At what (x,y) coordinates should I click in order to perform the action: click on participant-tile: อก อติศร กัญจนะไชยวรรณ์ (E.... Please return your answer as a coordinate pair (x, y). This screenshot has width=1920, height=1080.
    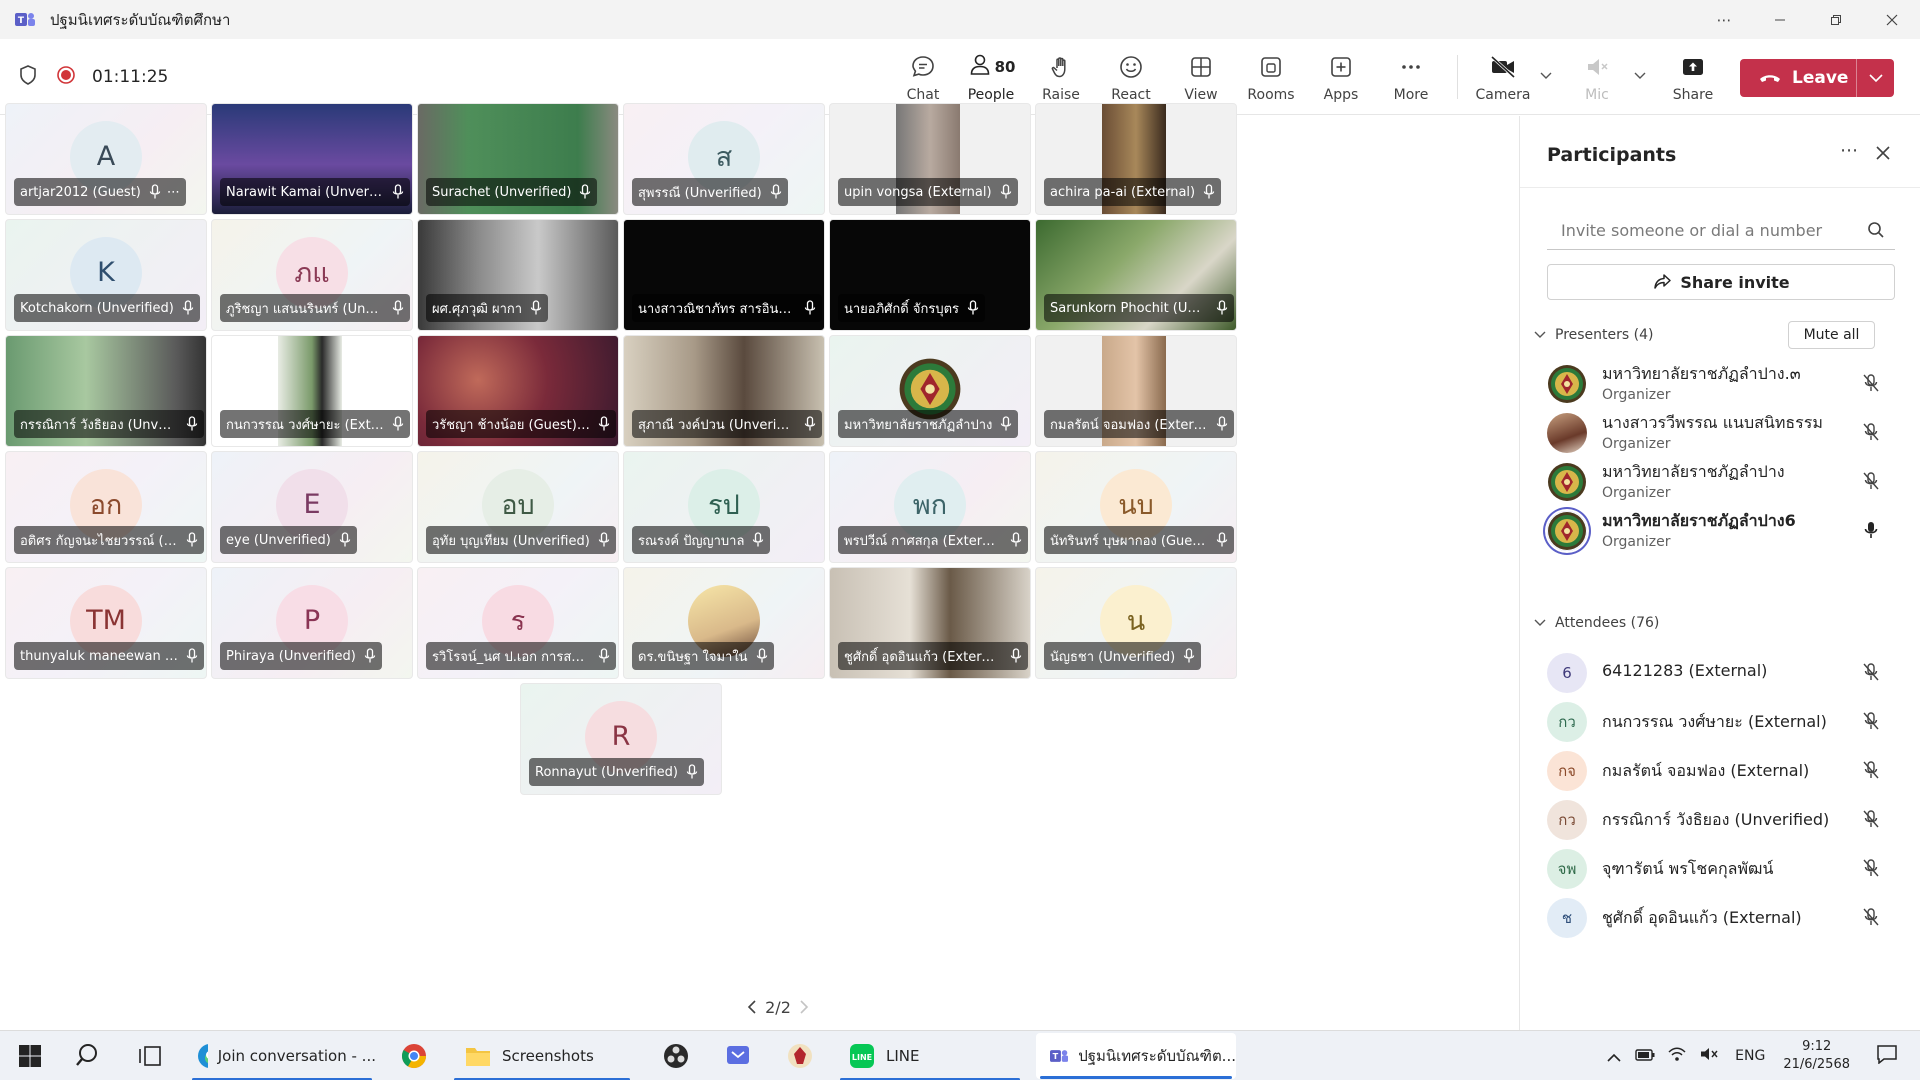
    Looking at the image, I should click on (106, 507).